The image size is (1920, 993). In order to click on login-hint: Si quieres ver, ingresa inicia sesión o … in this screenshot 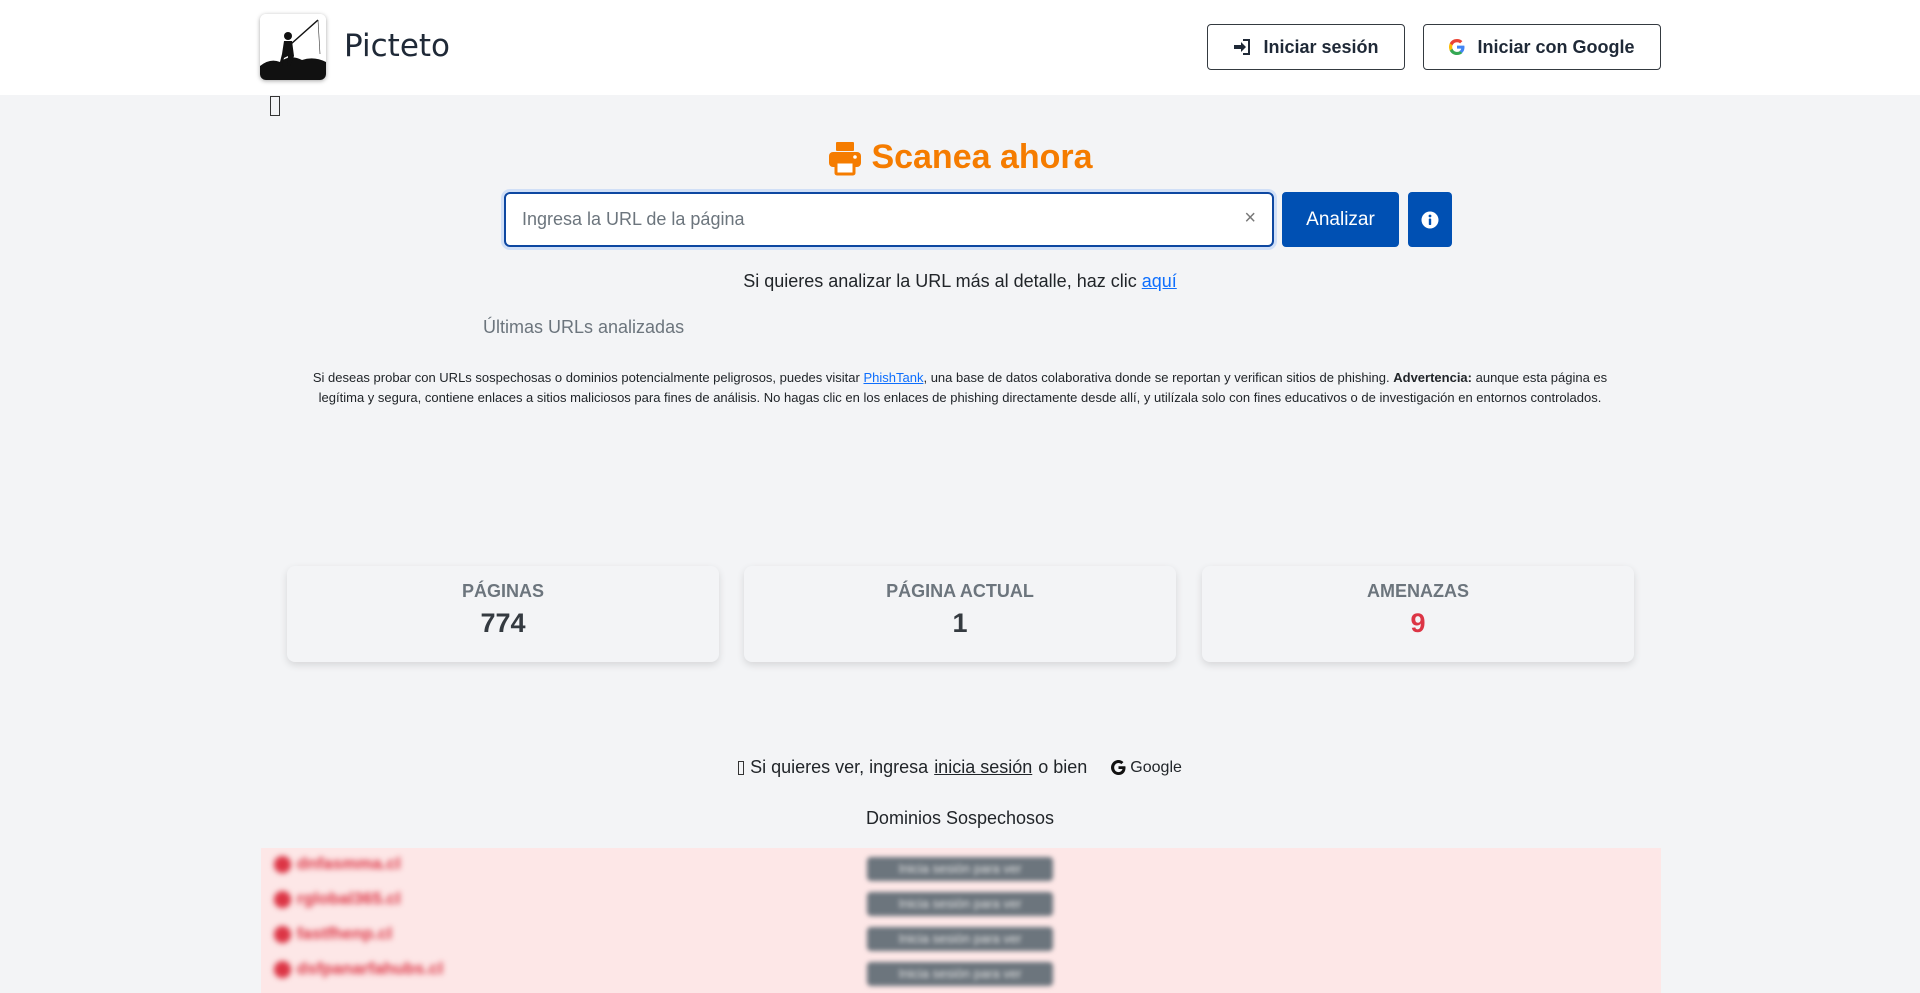, I will do `click(960, 767)`.